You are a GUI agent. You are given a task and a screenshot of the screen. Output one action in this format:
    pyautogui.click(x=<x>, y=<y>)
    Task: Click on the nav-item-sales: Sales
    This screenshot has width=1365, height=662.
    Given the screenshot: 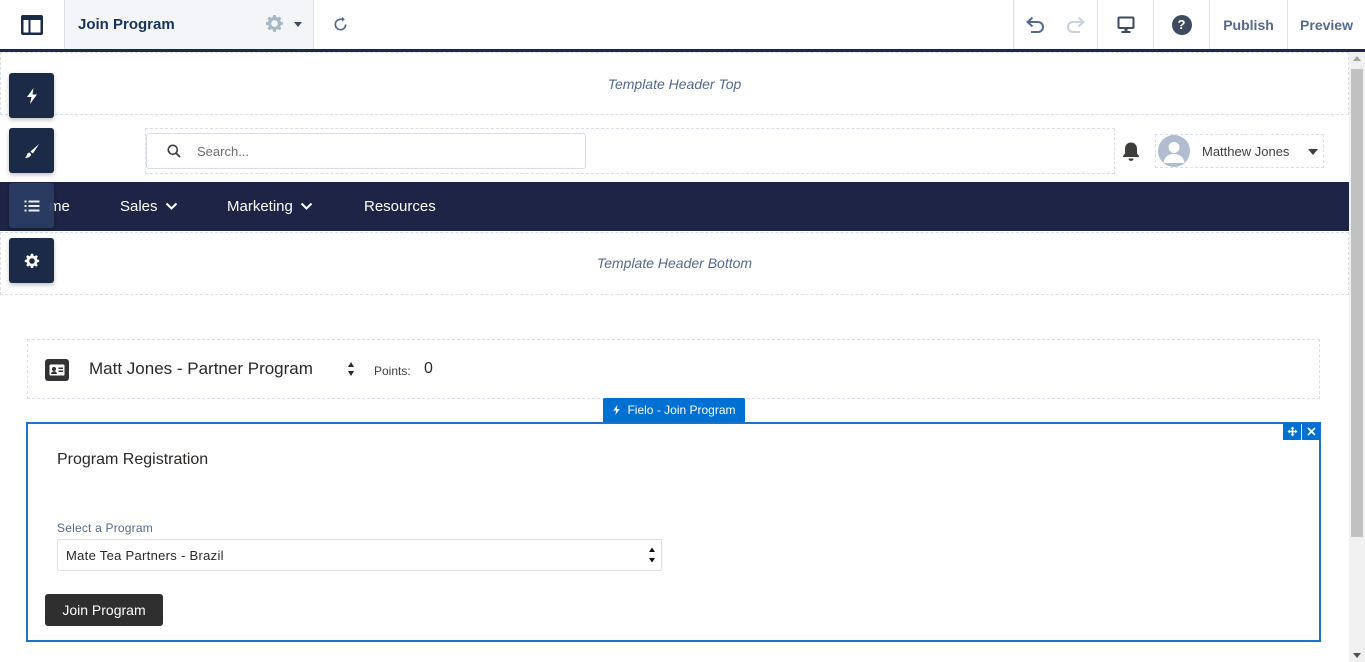 What is the action you would take?
    pyautogui.click(x=149, y=206)
    